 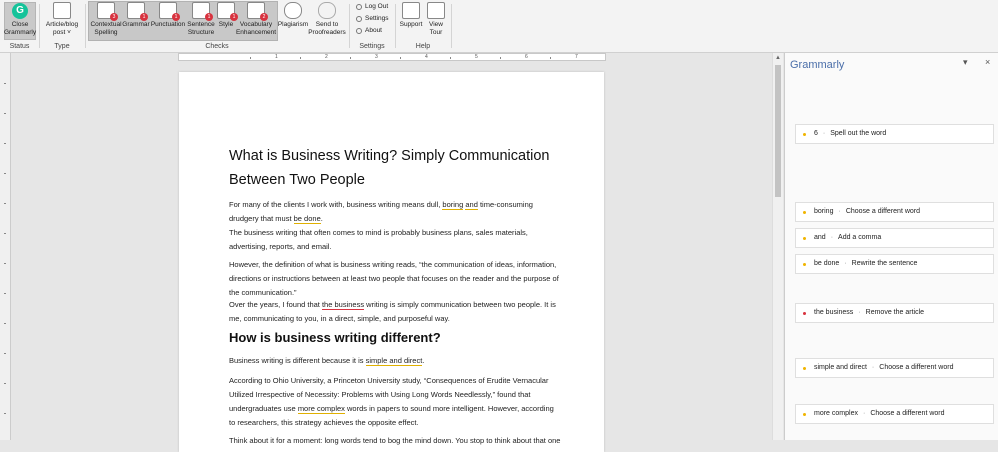 I want to click on contextual-spelling-button: 3 Contextual Spelling, so click(x=106, y=19).